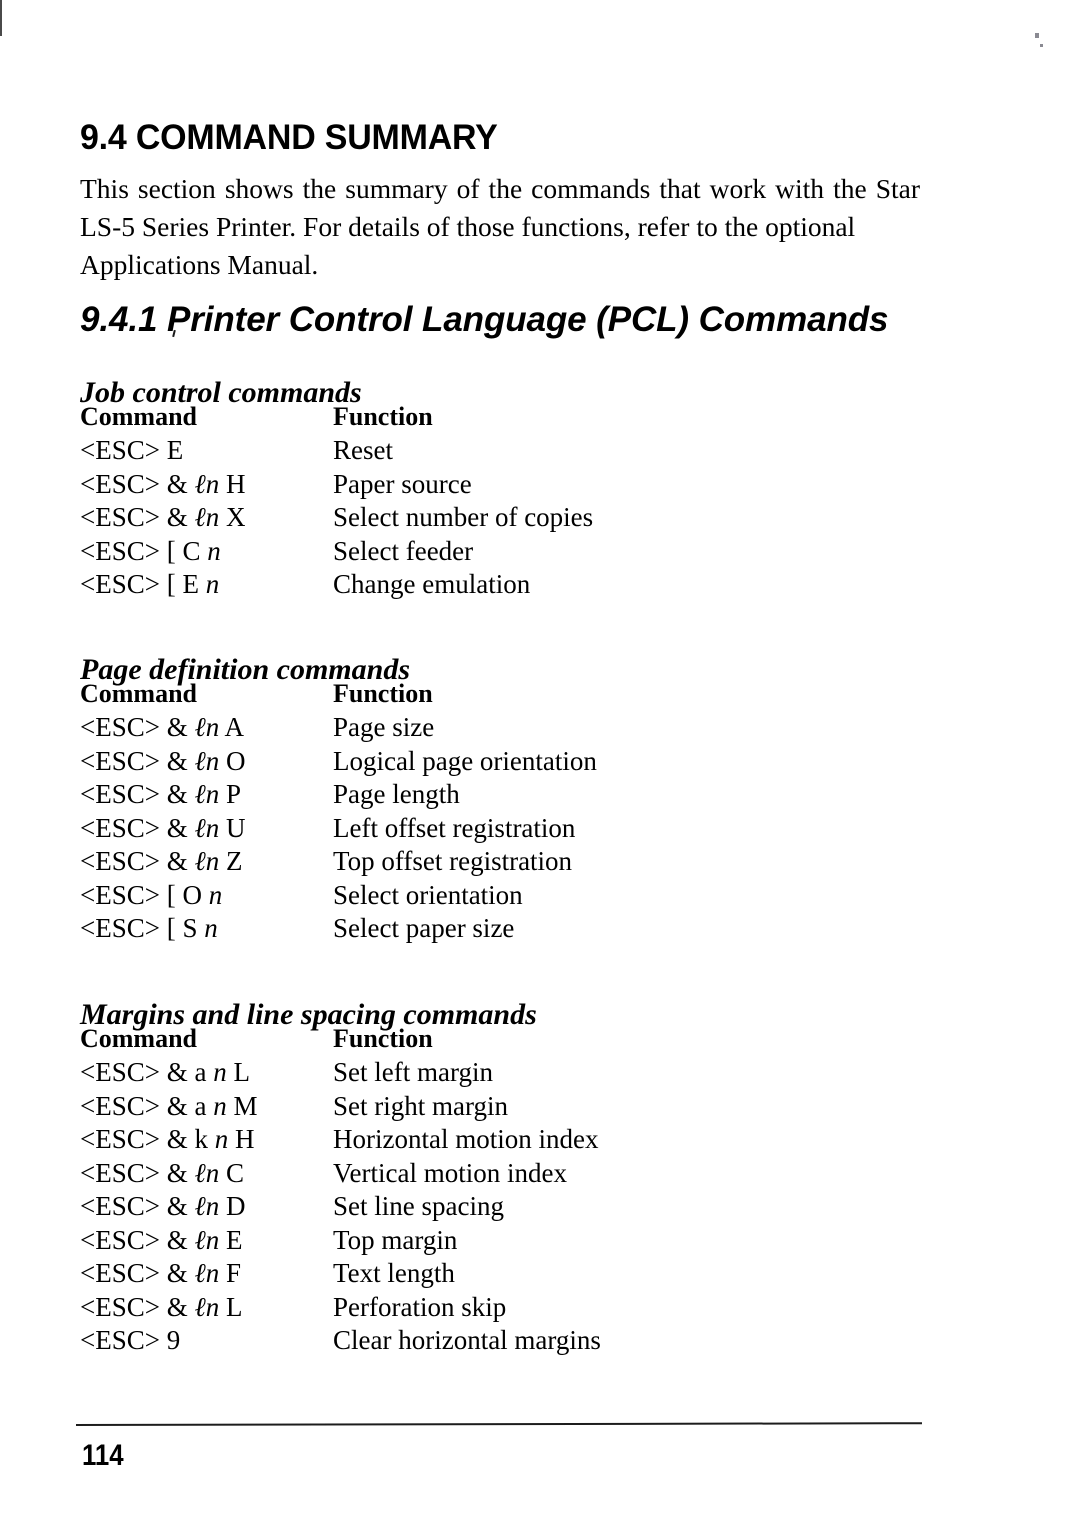 This screenshot has height=1523, width=1080. Describe the element at coordinates (466, 1139) in the screenshot. I see `cell-function: Horizontal motion index` at that location.